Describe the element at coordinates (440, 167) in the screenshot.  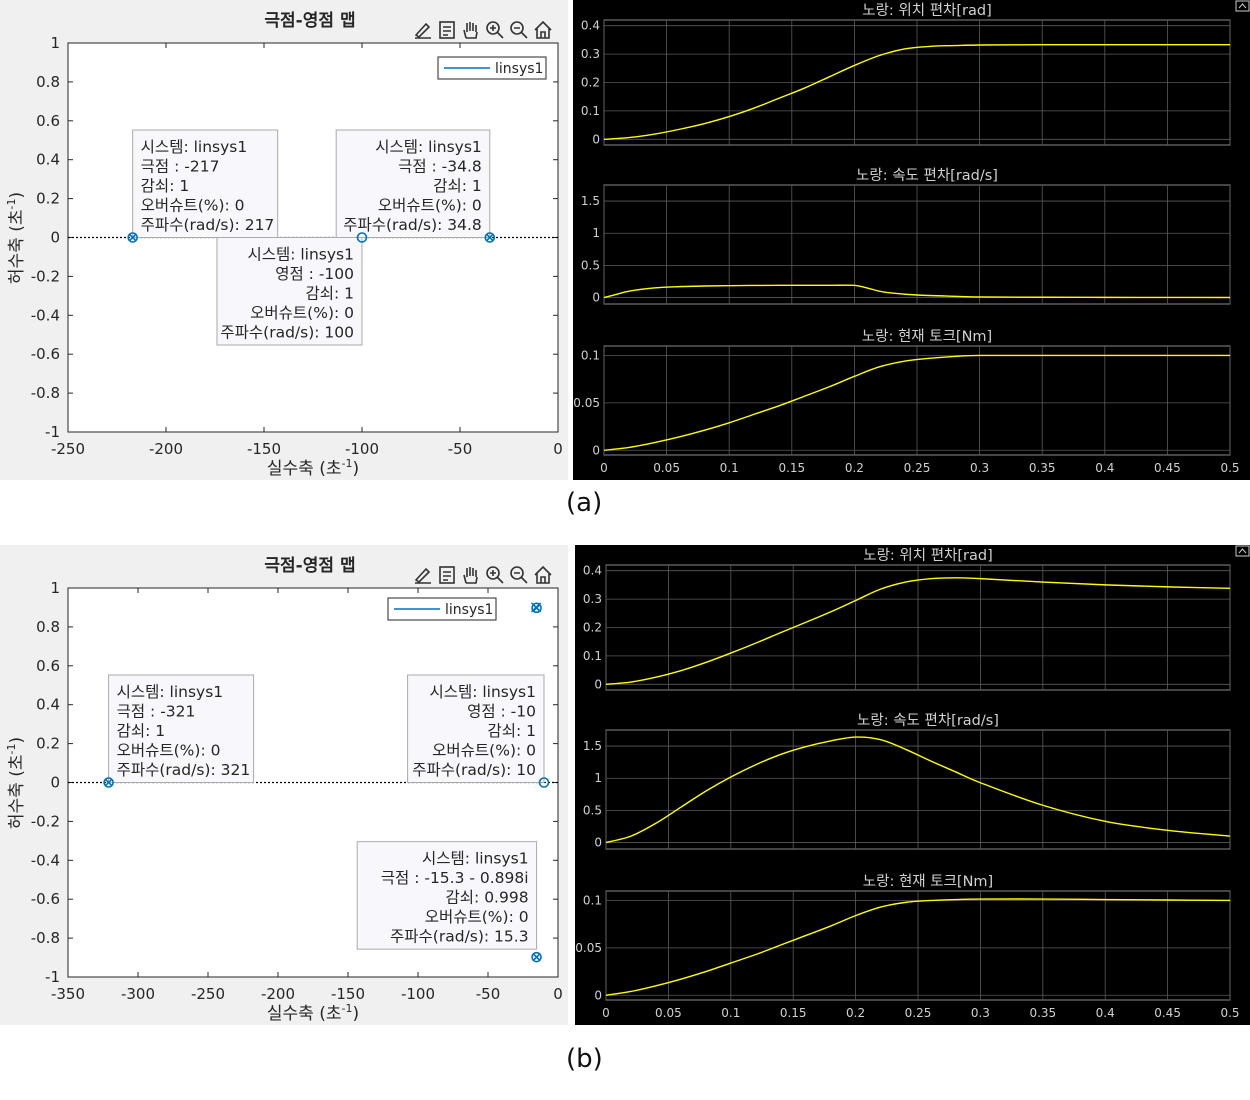
I see `datatip-line: 극점 : -34.8` at that location.